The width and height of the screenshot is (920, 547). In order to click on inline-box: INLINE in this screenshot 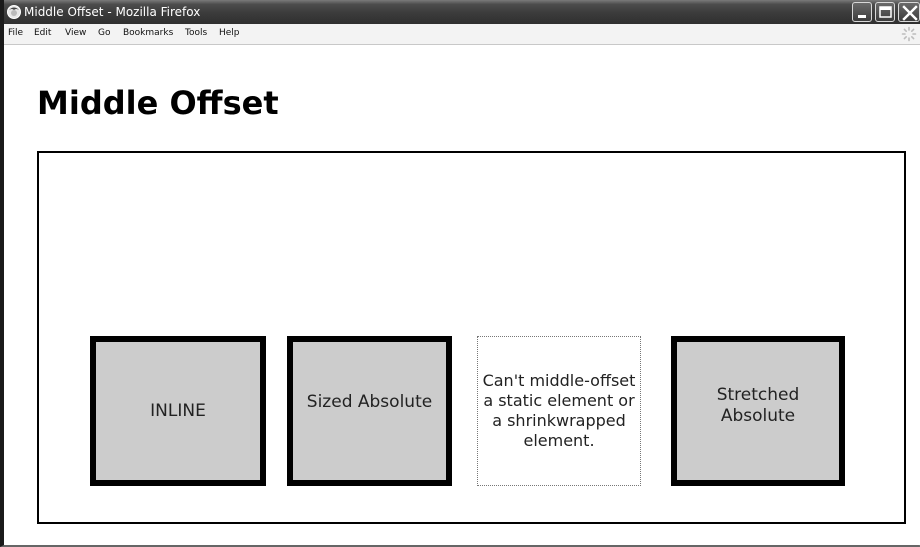, I will do `click(178, 411)`.